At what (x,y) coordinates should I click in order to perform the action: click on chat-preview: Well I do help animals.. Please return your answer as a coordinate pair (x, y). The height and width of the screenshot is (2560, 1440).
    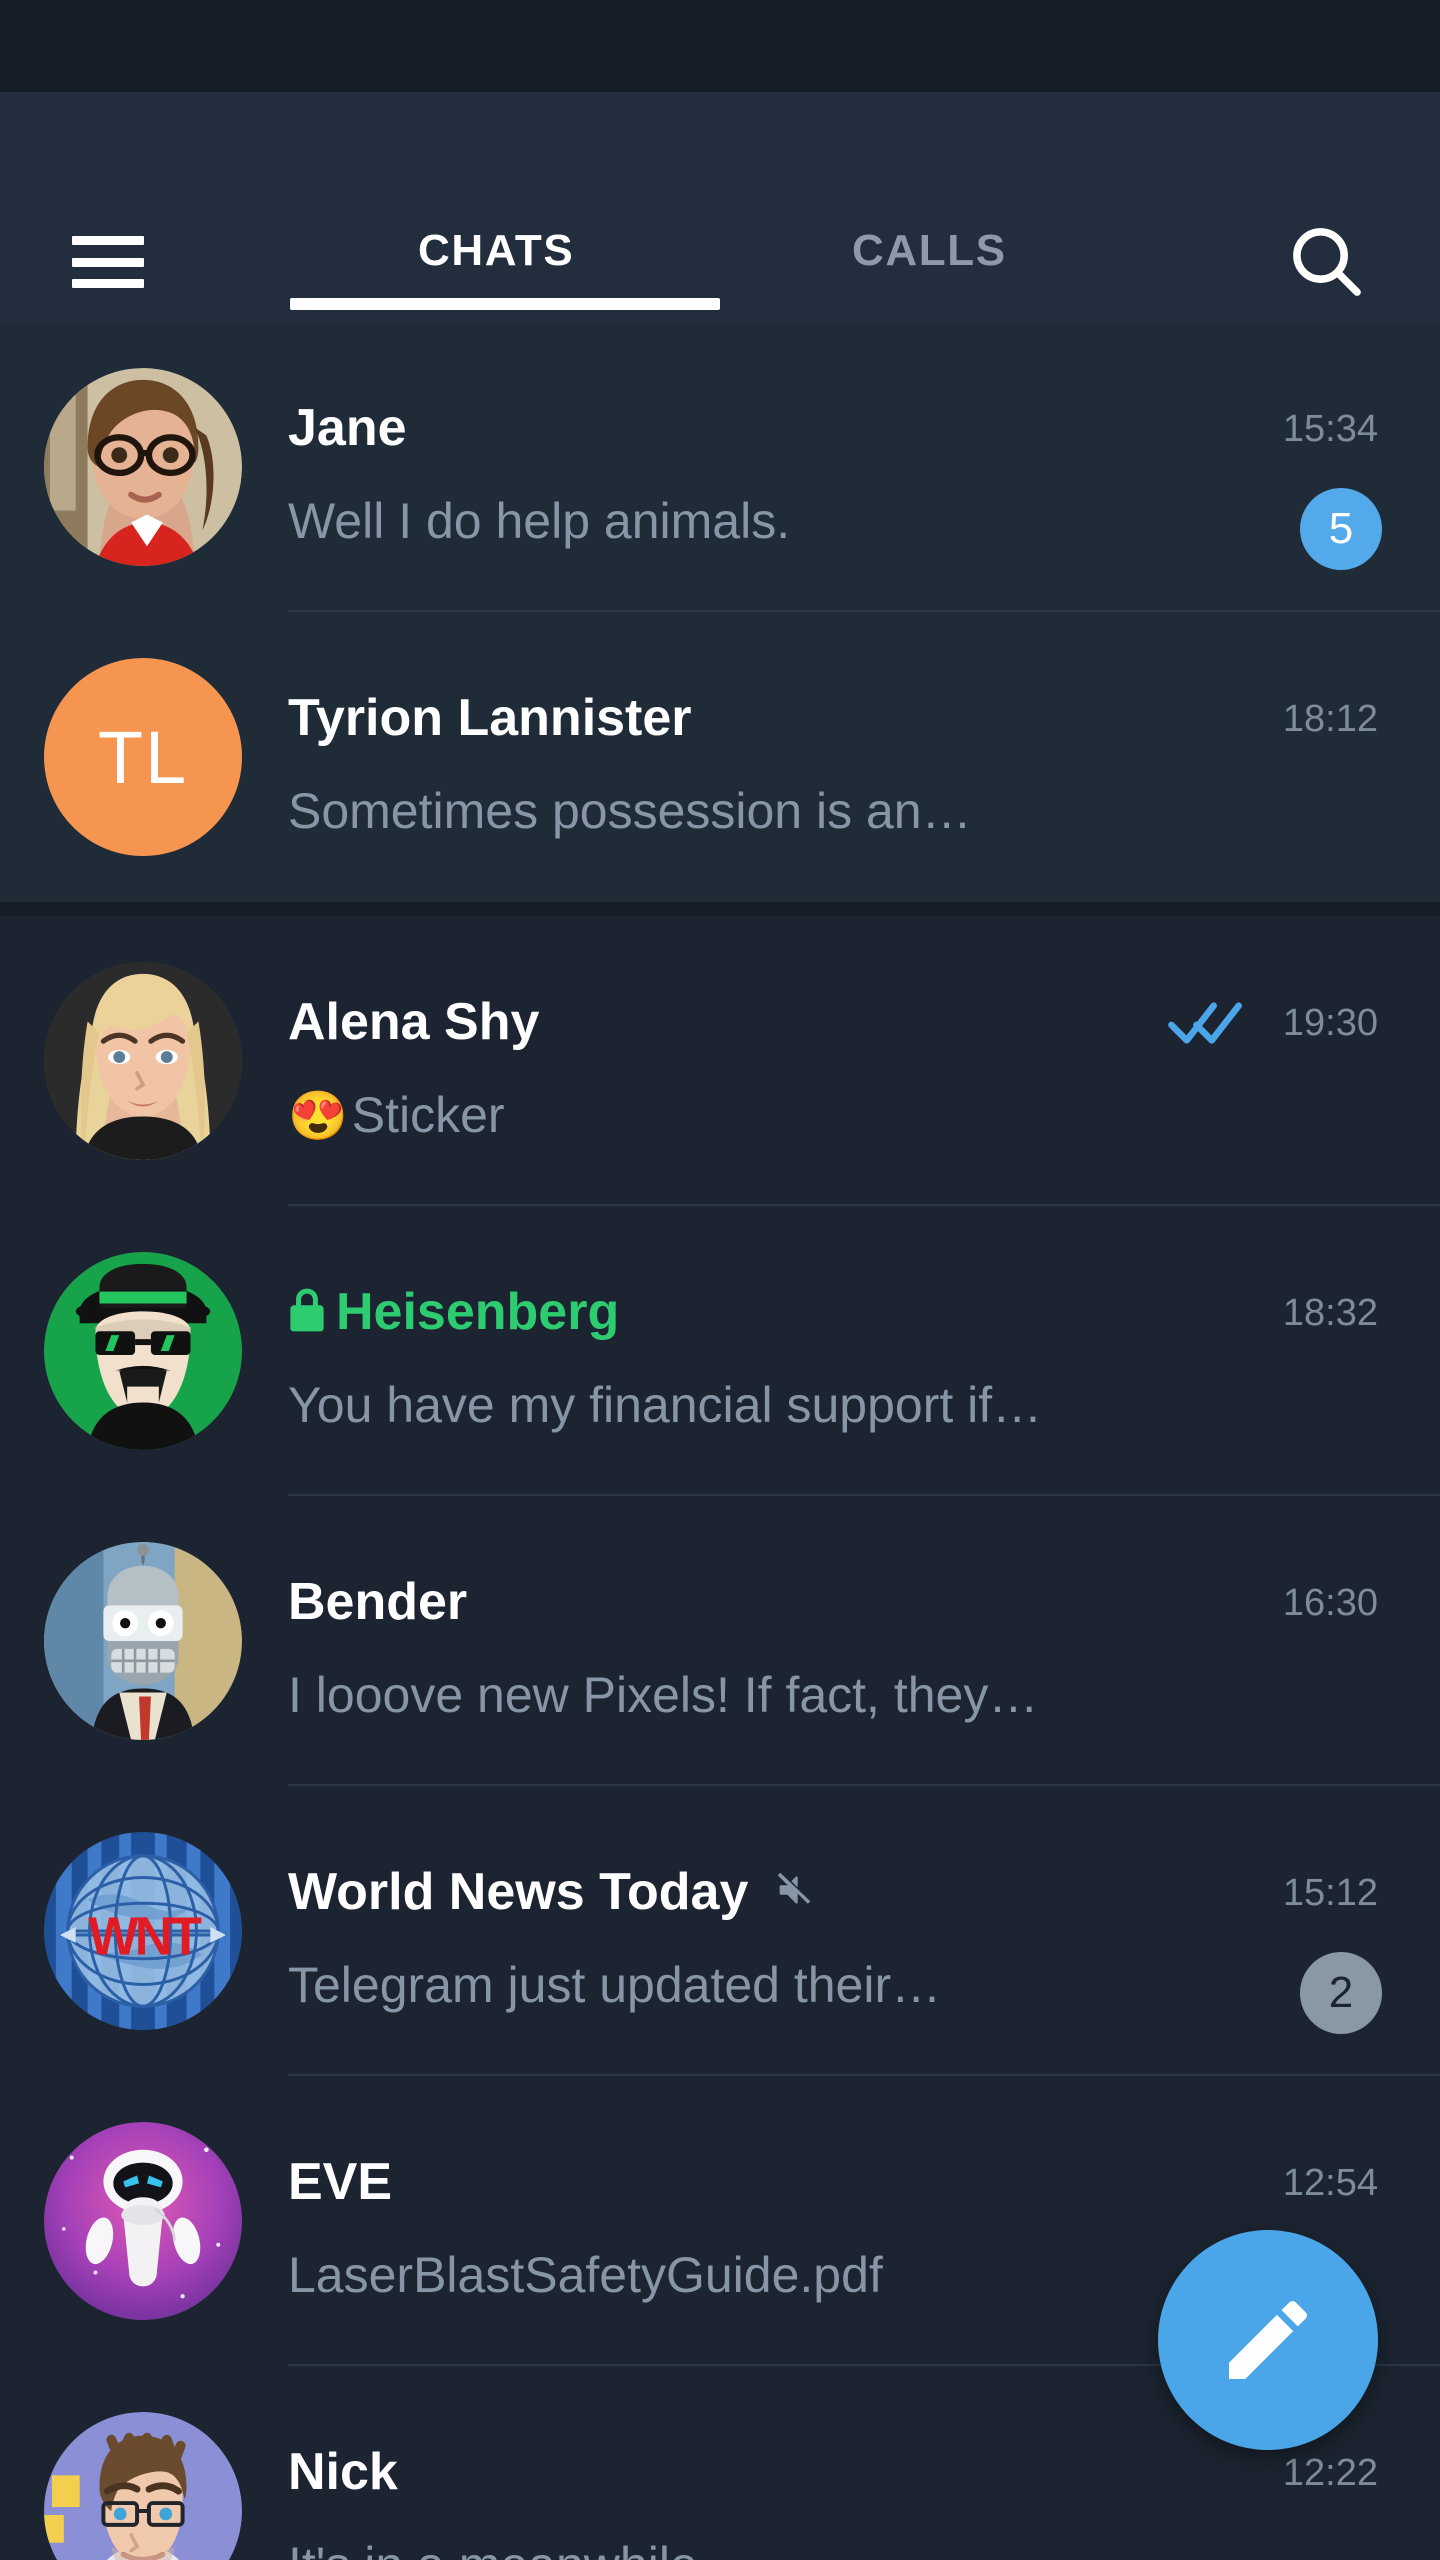
    Looking at the image, I should click on (539, 521).